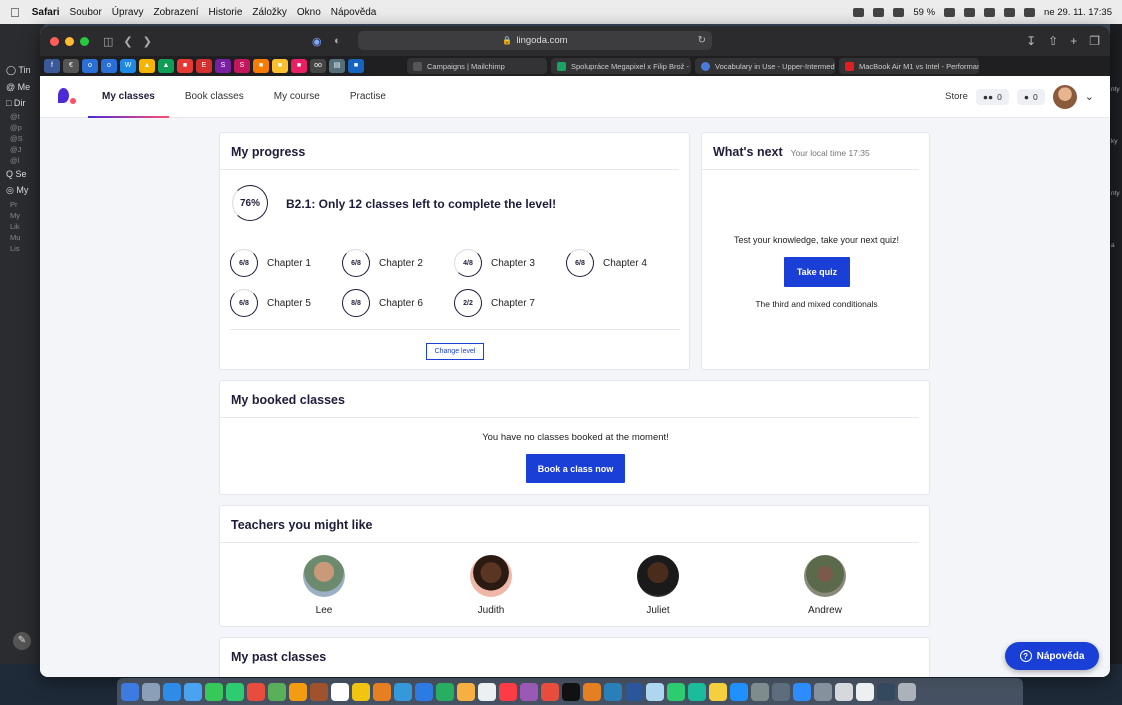 This screenshot has width=1122, height=705. I want to click on screen-record-icon, so click(859, 12).